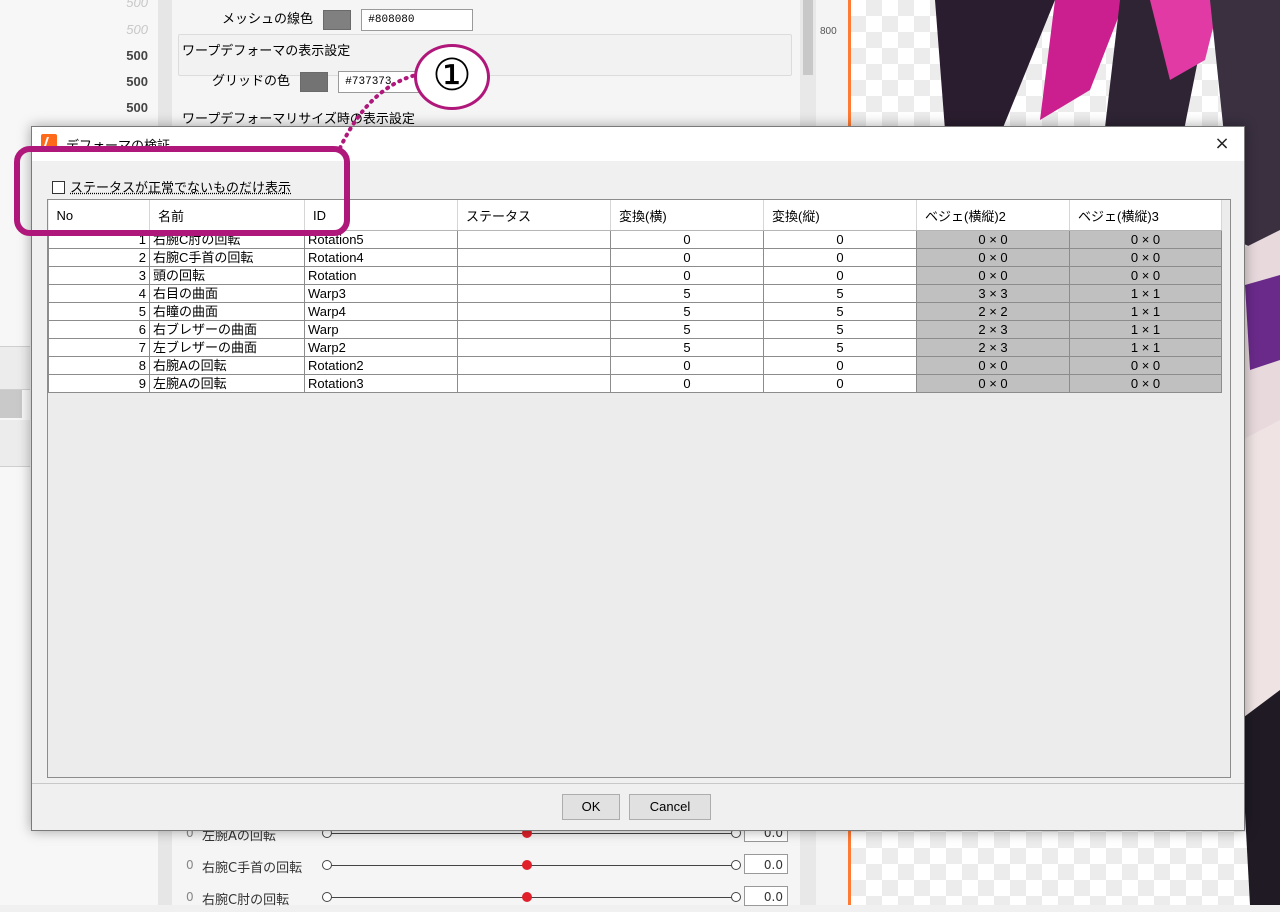 Image resolution: width=1280 pixels, height=912 pixels. What do you see at coordinates (11, 404) in the screenshot?
I see `left-panel-tab-selected` at bounding box center [11, 404].